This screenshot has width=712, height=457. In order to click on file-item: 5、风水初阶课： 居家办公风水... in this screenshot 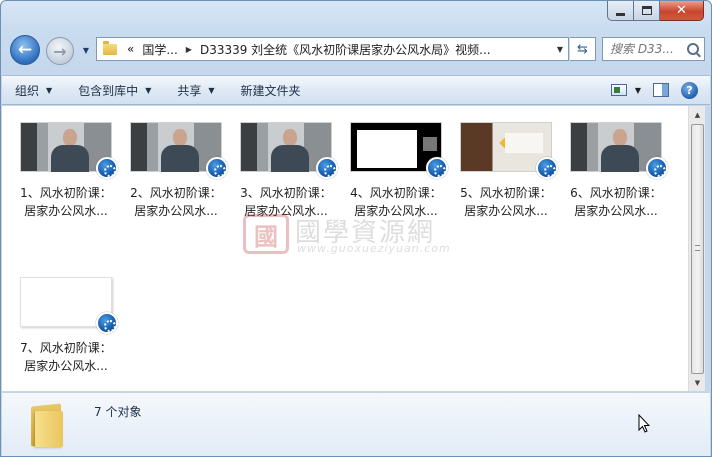, I will do `click(506, 171)`.